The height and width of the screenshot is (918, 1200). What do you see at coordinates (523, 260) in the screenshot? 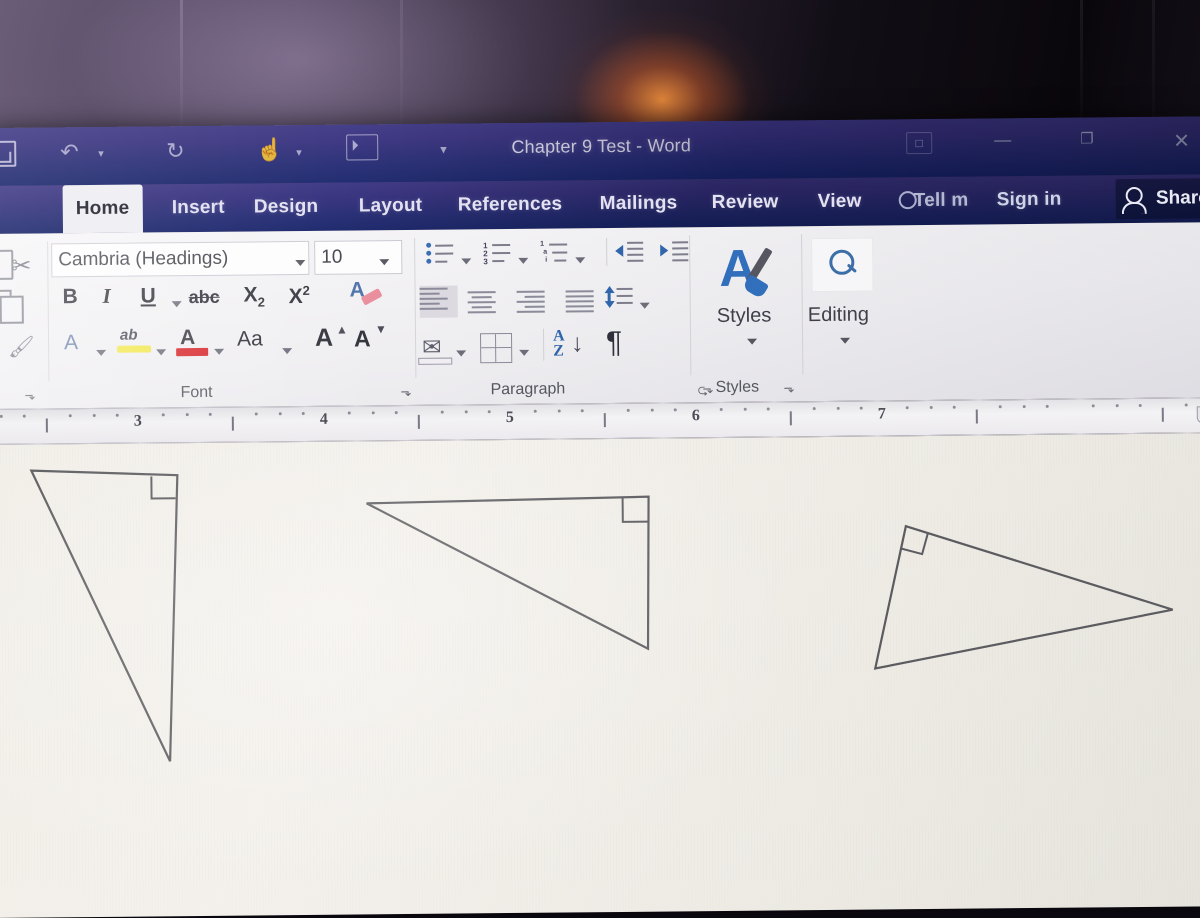
I see `numbering-dropdown-icon` at bounding box center [523, 260].